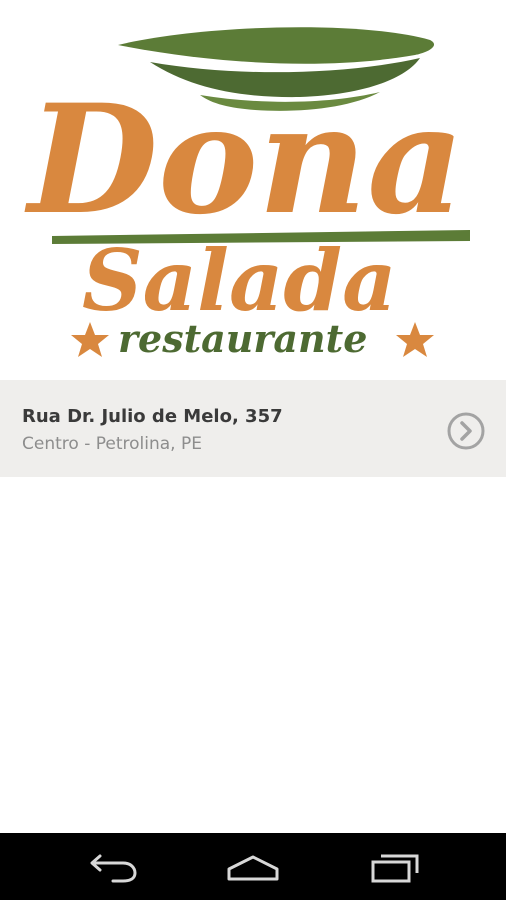 The image size is (506, 900). Describe the element at coordinates (276, 45) in the screenshot. I see `logo-bowl-stroke-top` at that location.